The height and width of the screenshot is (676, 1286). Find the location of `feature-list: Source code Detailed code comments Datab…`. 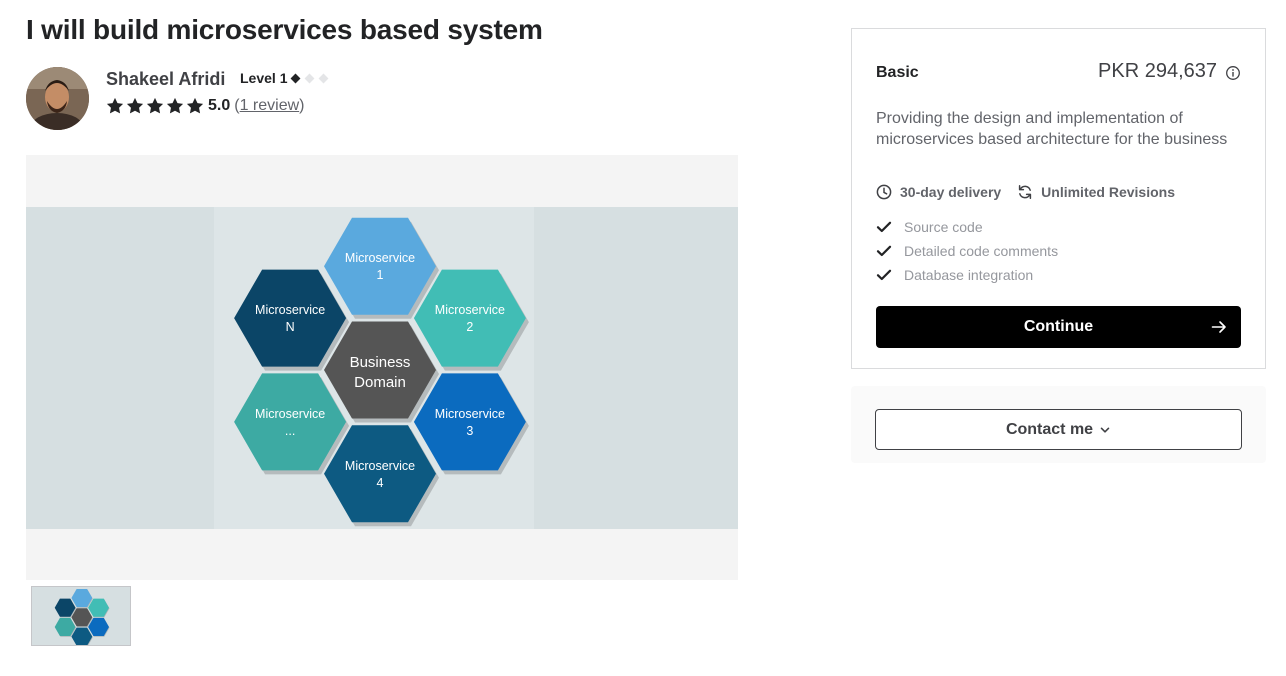

feature-list: Source code Detailed code comments Datab… is located at coordinates (967, 251).